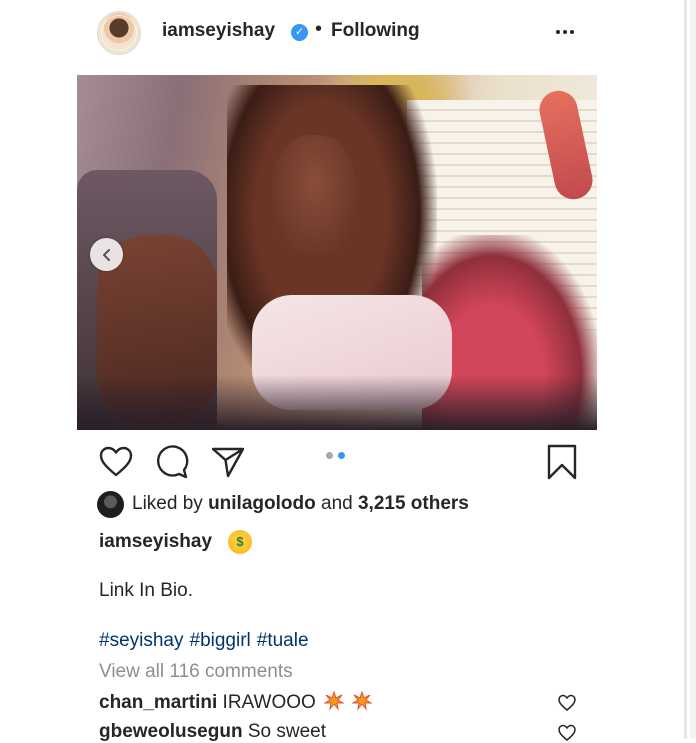 This screenshot has width=696, height=743. Describe the element at coordinates (685, 369) in the screenshot. I see `window-edge` at that location.